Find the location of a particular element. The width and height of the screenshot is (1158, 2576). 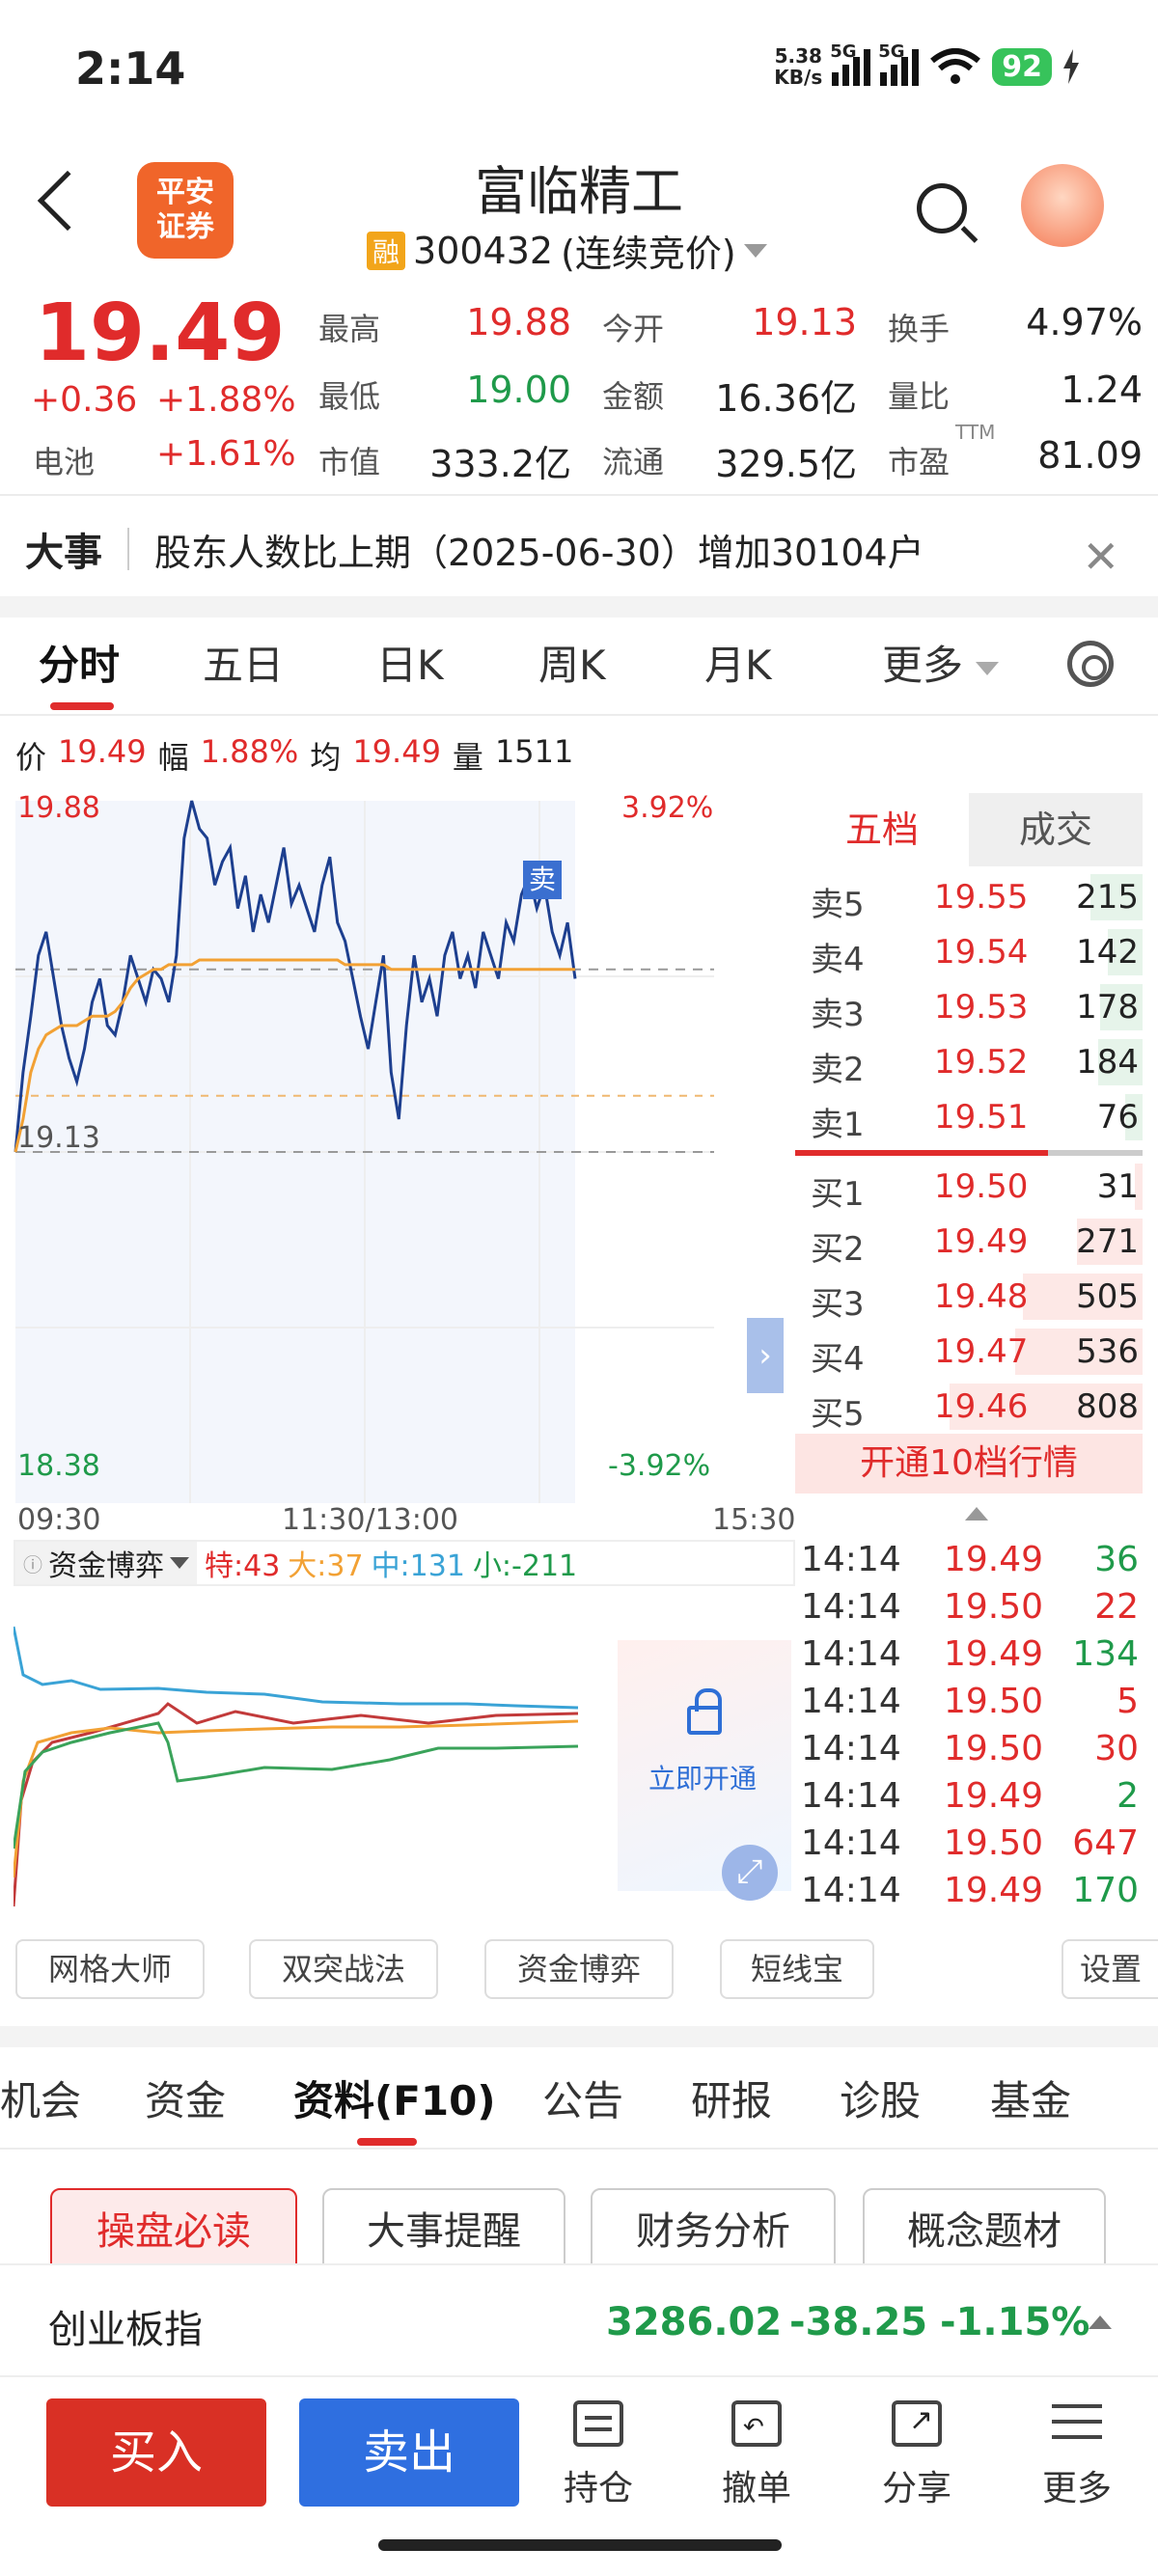

bid-row: 买3 19.48 505 is located at coordinates (969, 1297).